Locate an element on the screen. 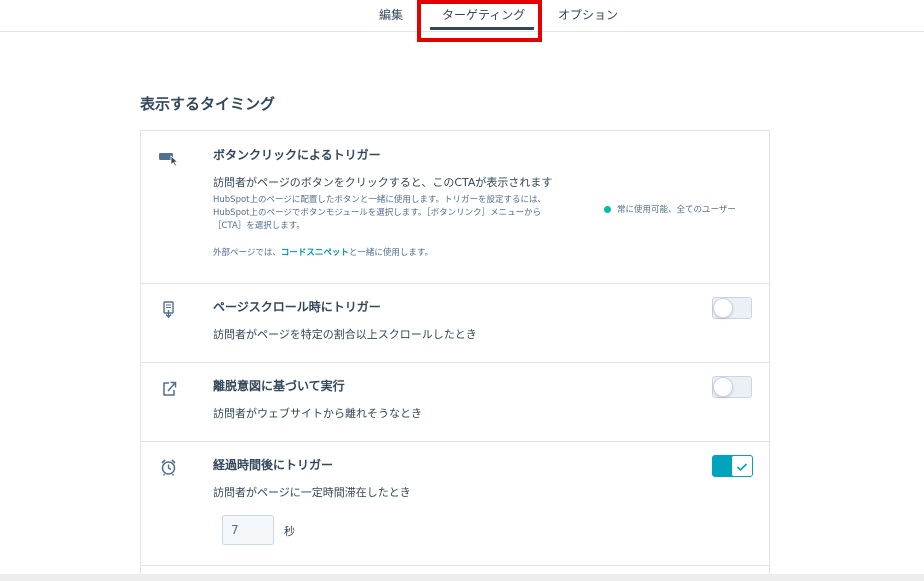 Image resolution: width=924 pixels, height=581 pixels. external-usage-text: 外部ページでは、コードスニペットと一緒に使用します。 is located at coordinates (323, 254).